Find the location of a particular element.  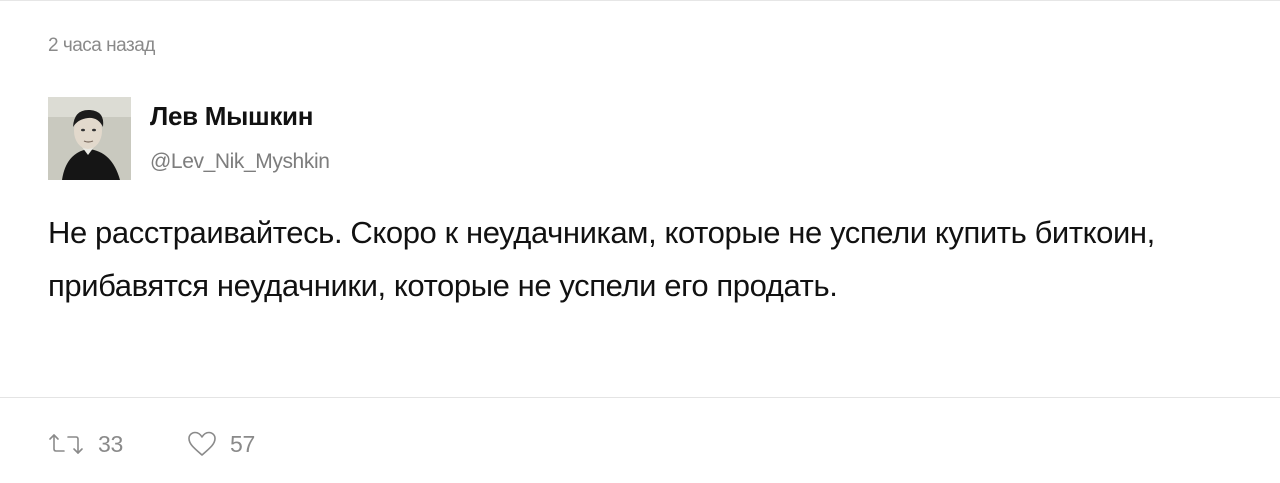

top-border is located at coordinates (640, 0).